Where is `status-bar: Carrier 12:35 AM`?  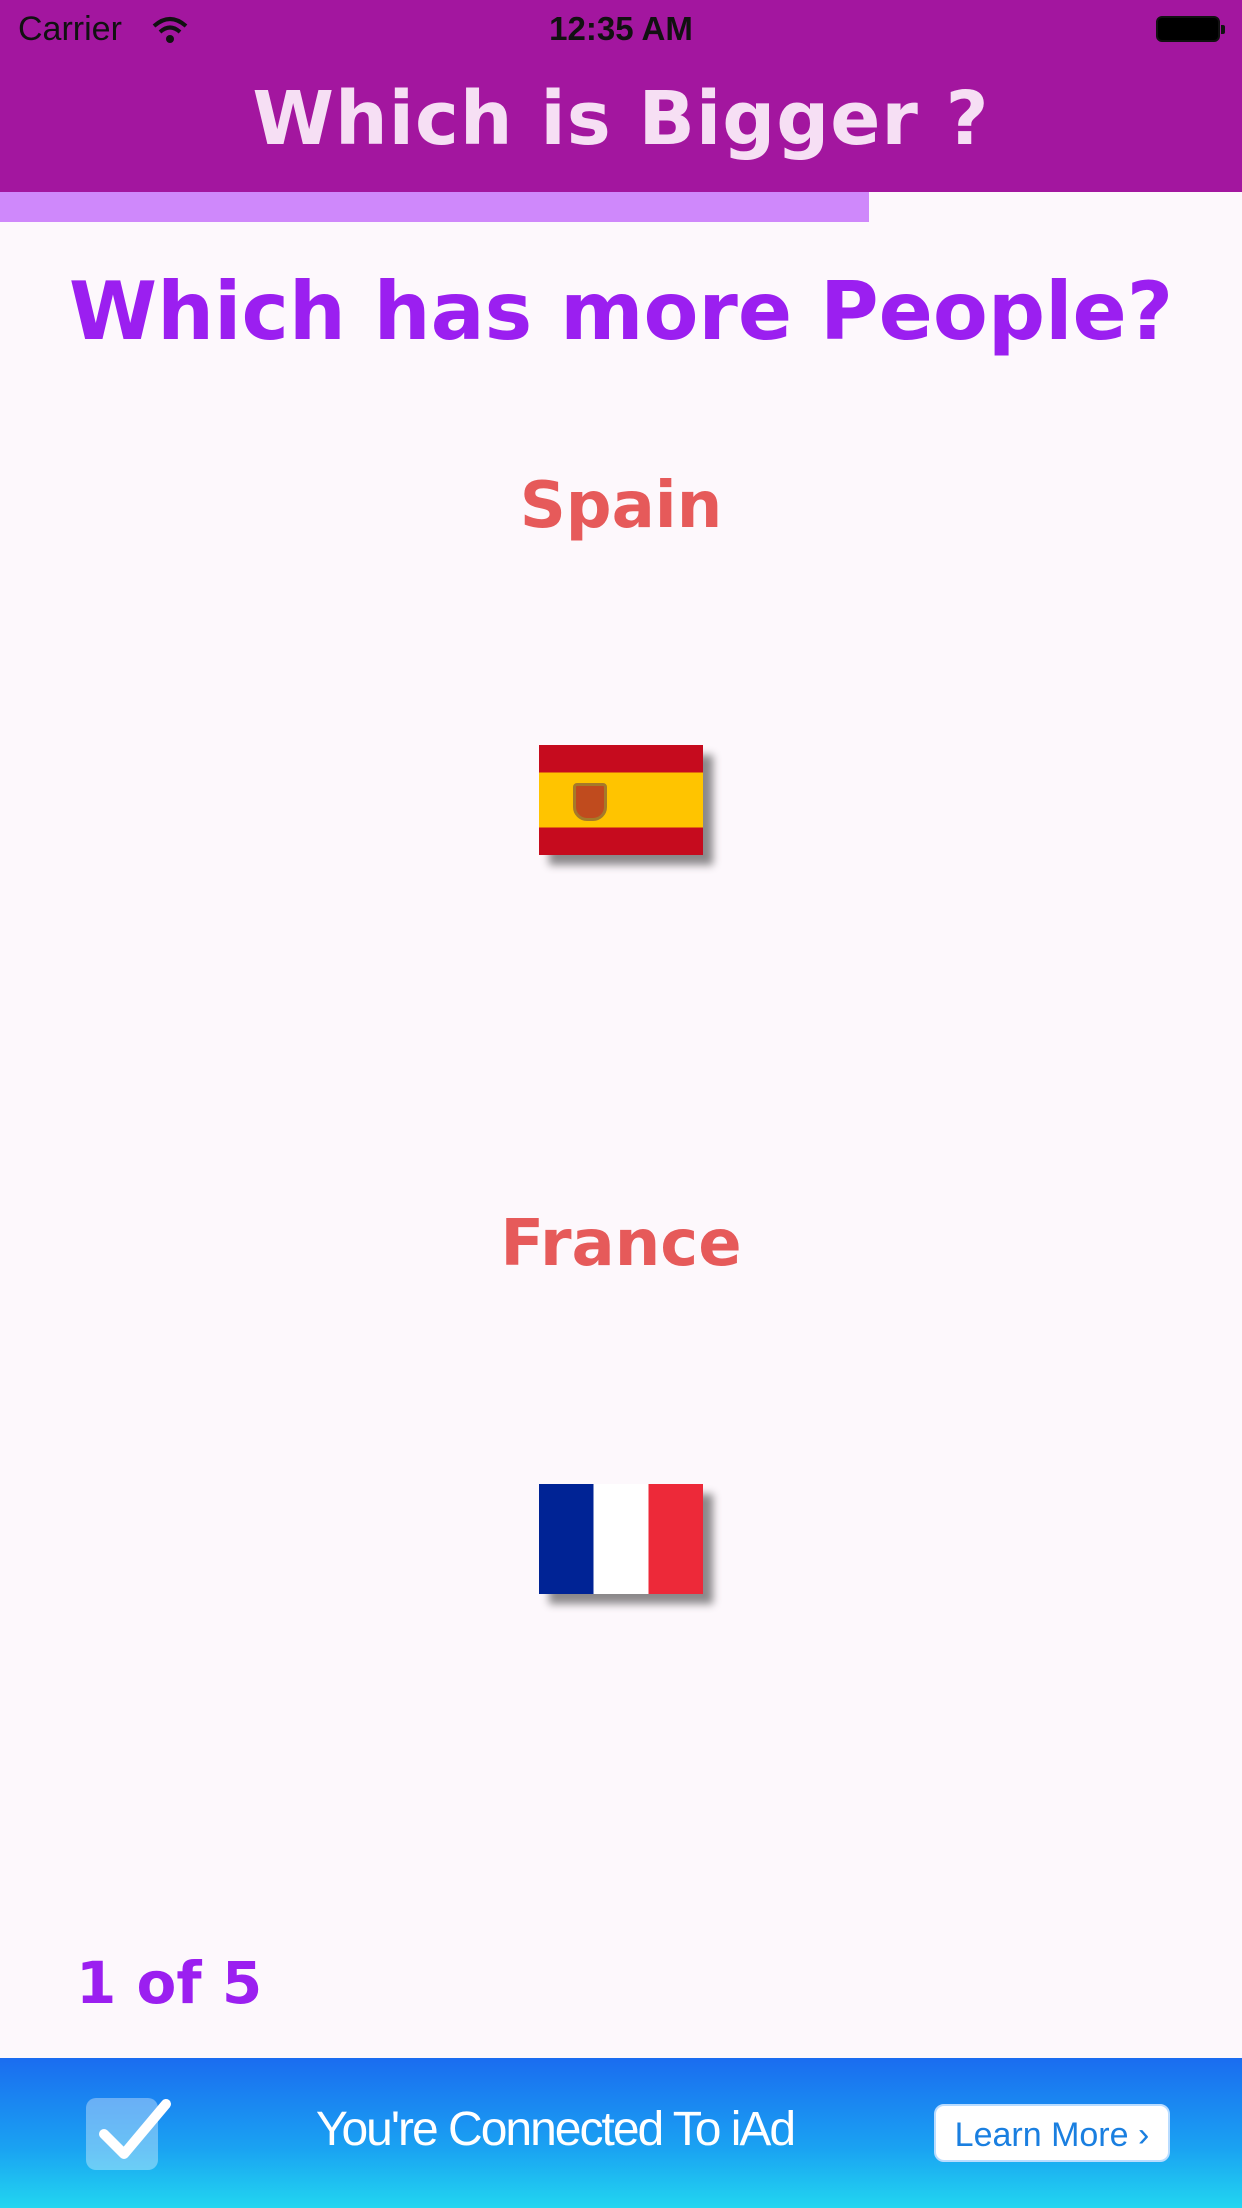
status-bar: Carrier 12:35 AM is located at coordinates (621, 30).